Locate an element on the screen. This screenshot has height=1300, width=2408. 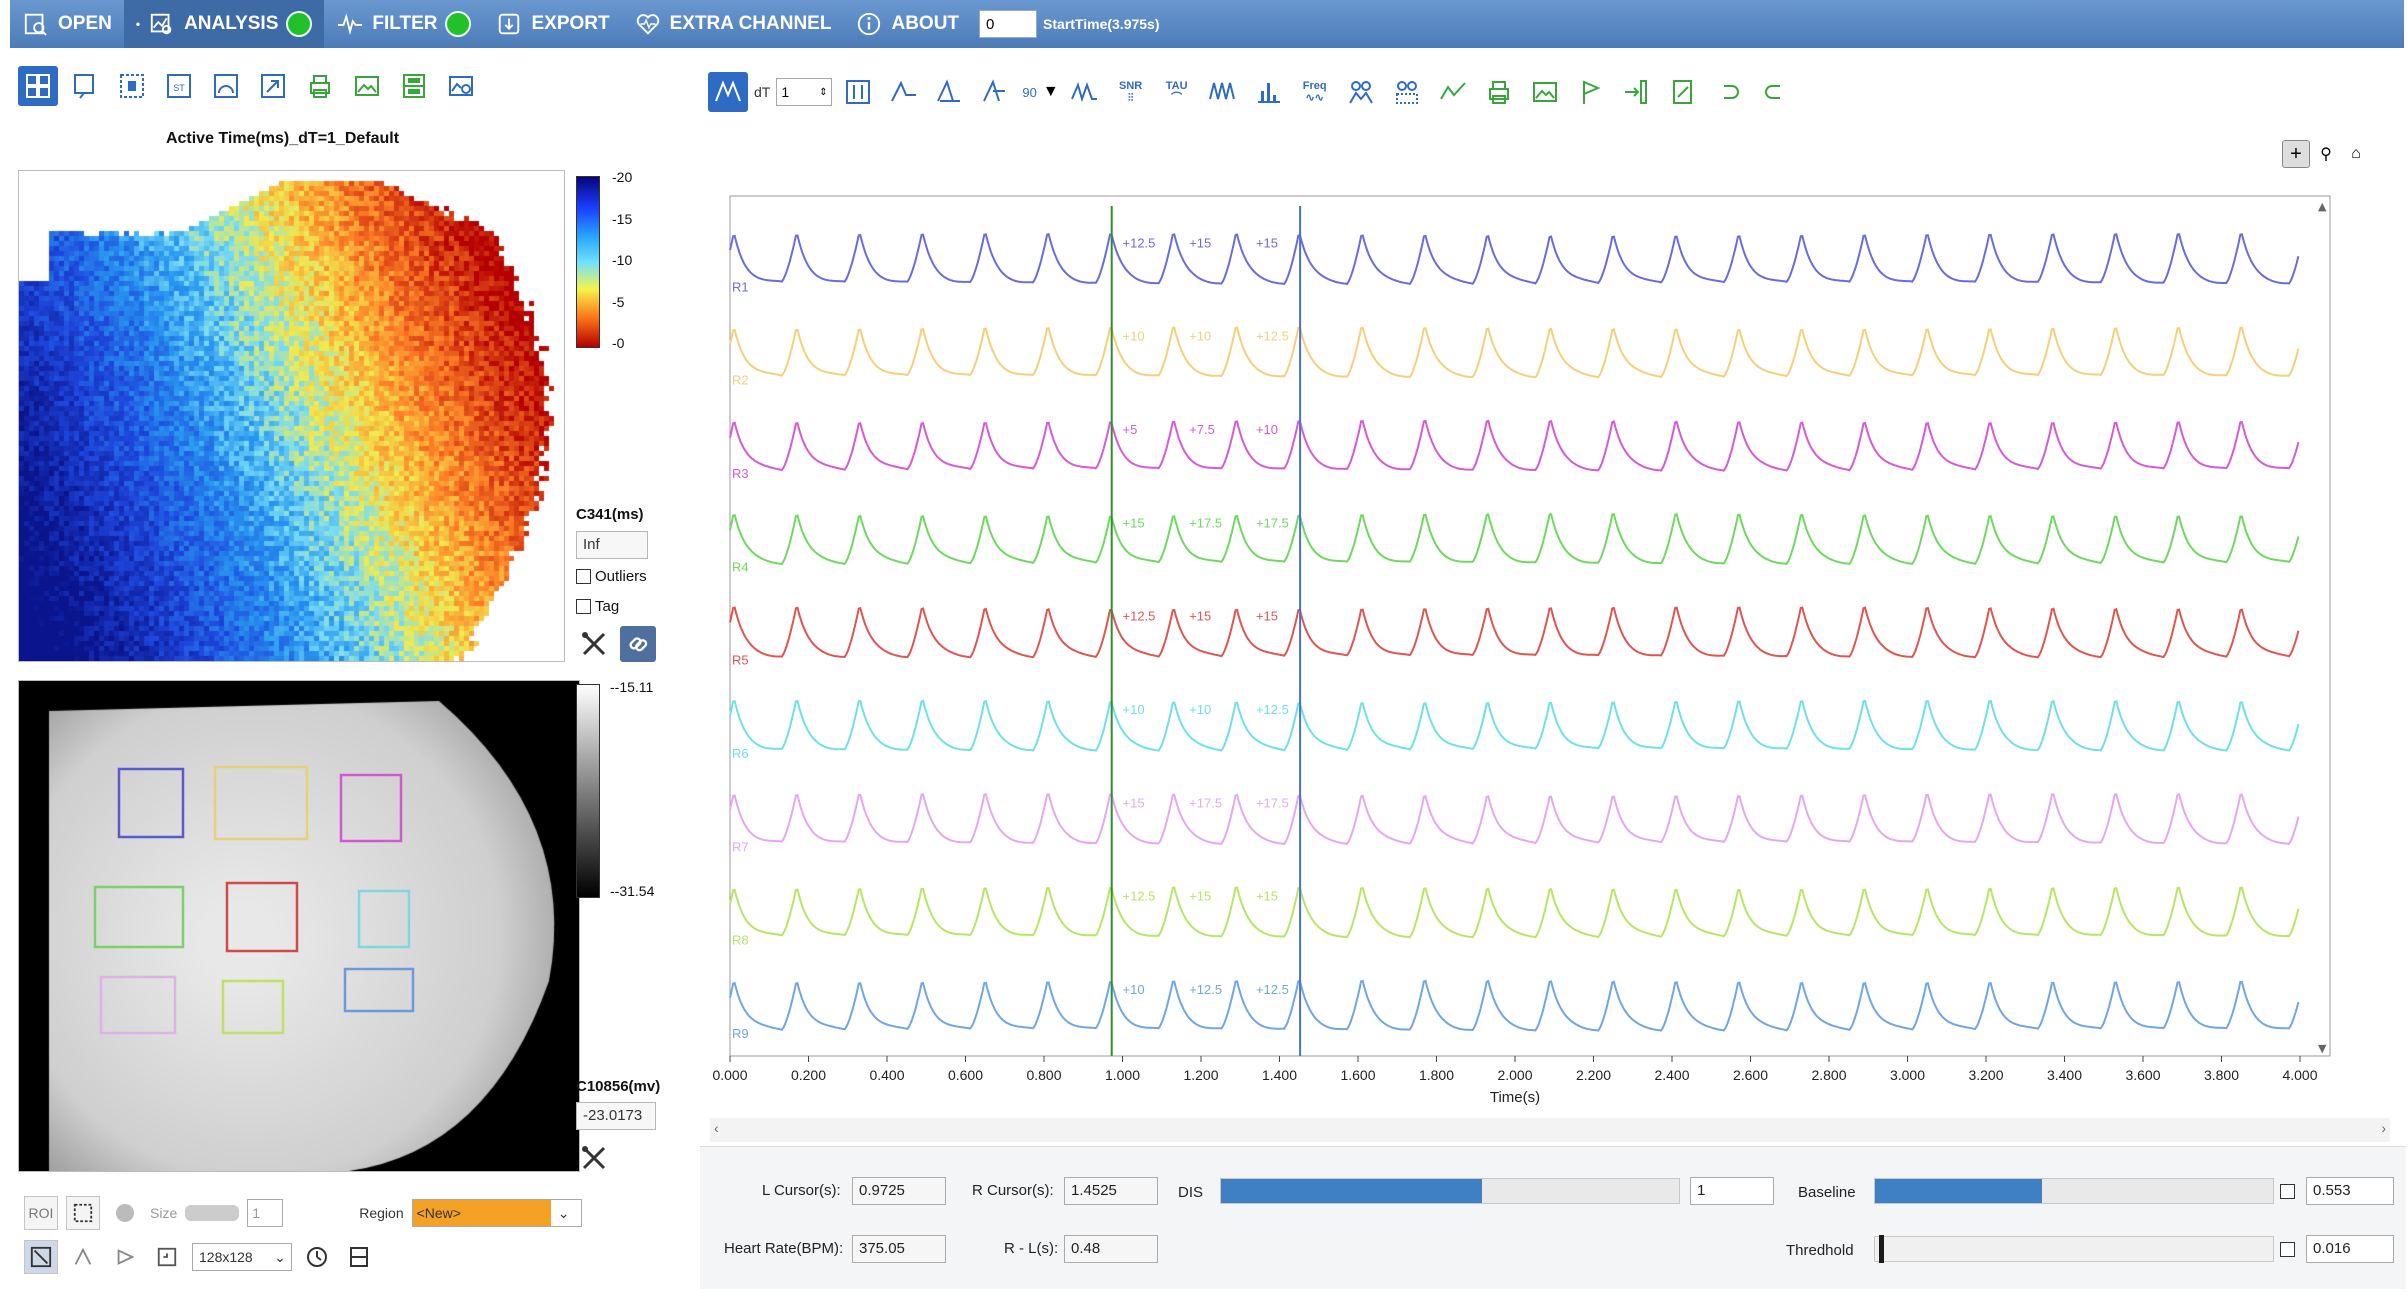
dis-slider is located at coordinates (1450, 1191).